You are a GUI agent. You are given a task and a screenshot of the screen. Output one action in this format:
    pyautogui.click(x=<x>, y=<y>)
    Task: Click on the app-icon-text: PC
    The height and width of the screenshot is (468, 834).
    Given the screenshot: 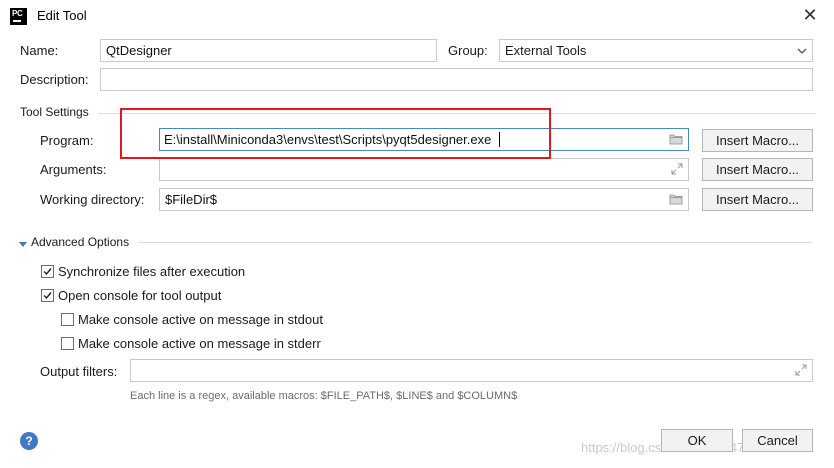 What is the action you would take?
    pyautogui.click(x=17, y=13)
    